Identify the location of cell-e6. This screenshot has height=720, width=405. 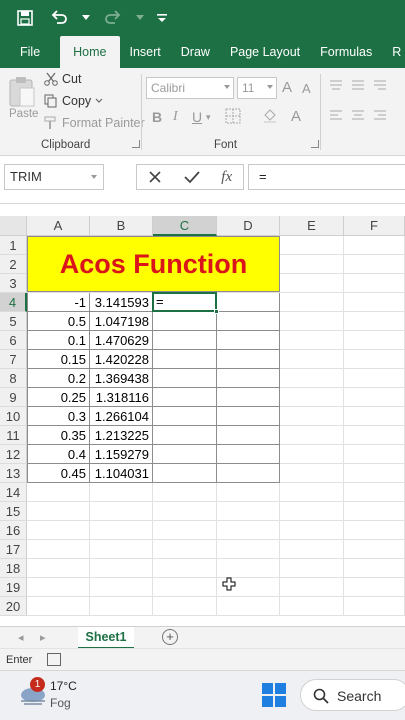
(312, 340).